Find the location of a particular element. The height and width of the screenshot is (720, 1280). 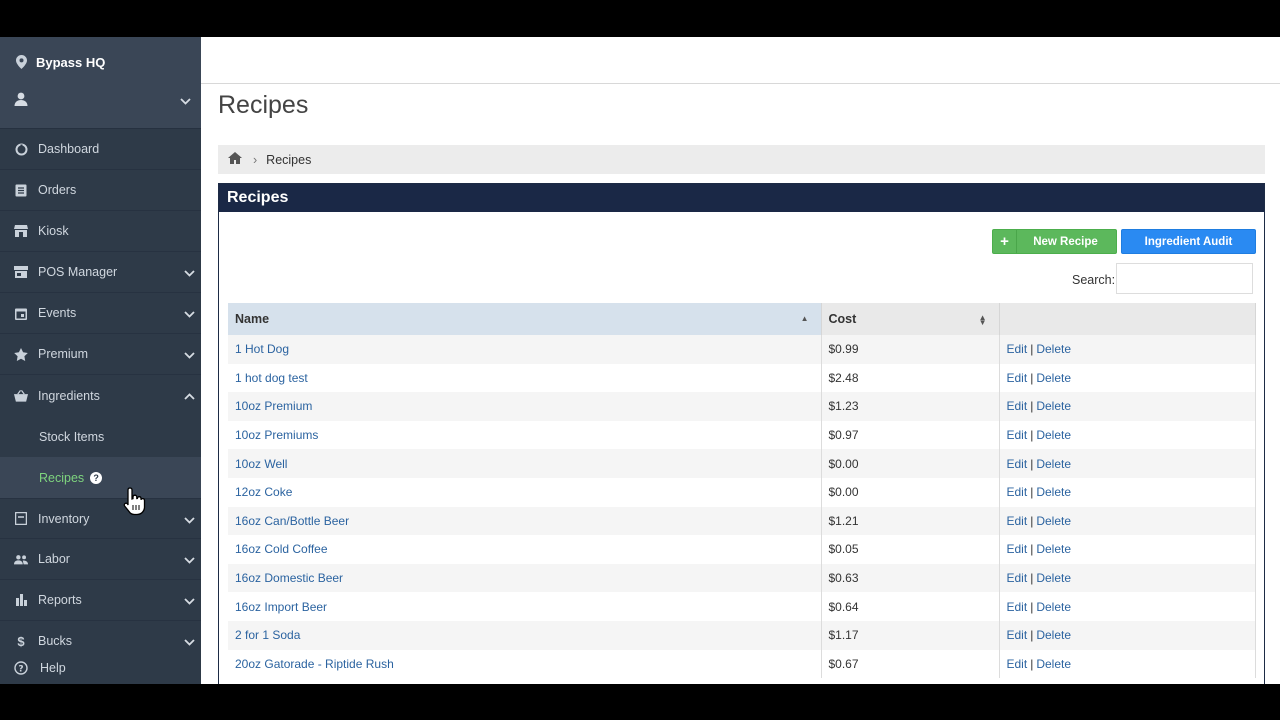

help-circle-icon: ? is located at coordinates (21, 668).